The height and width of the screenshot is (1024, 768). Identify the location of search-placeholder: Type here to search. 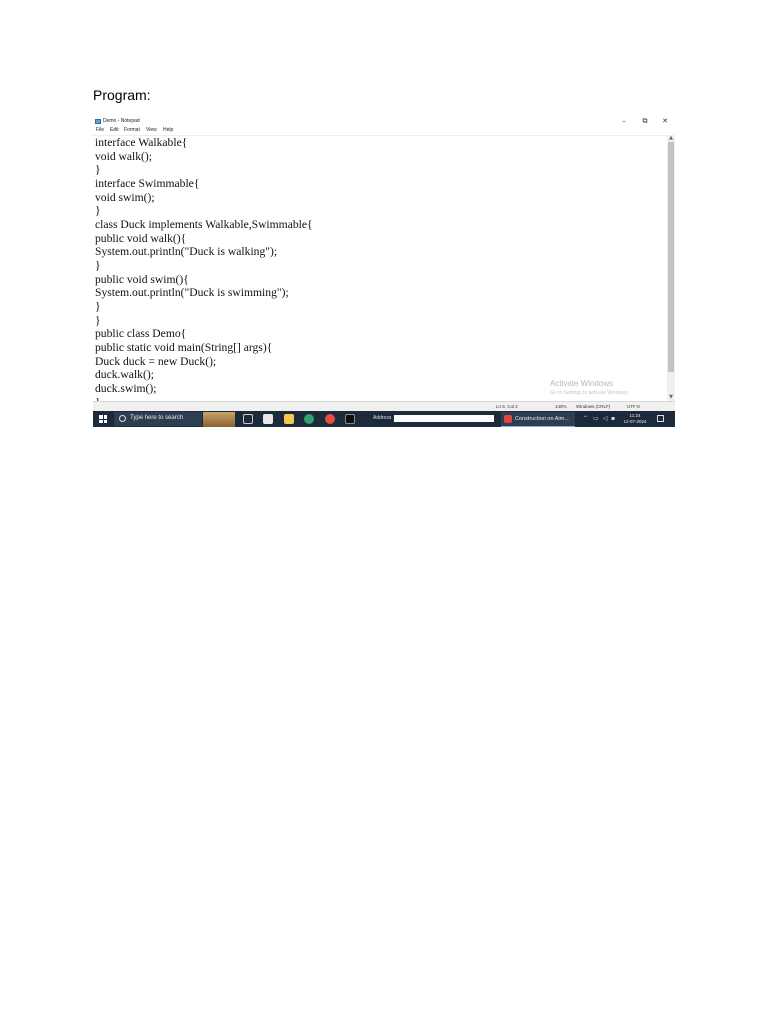
(157, 418).